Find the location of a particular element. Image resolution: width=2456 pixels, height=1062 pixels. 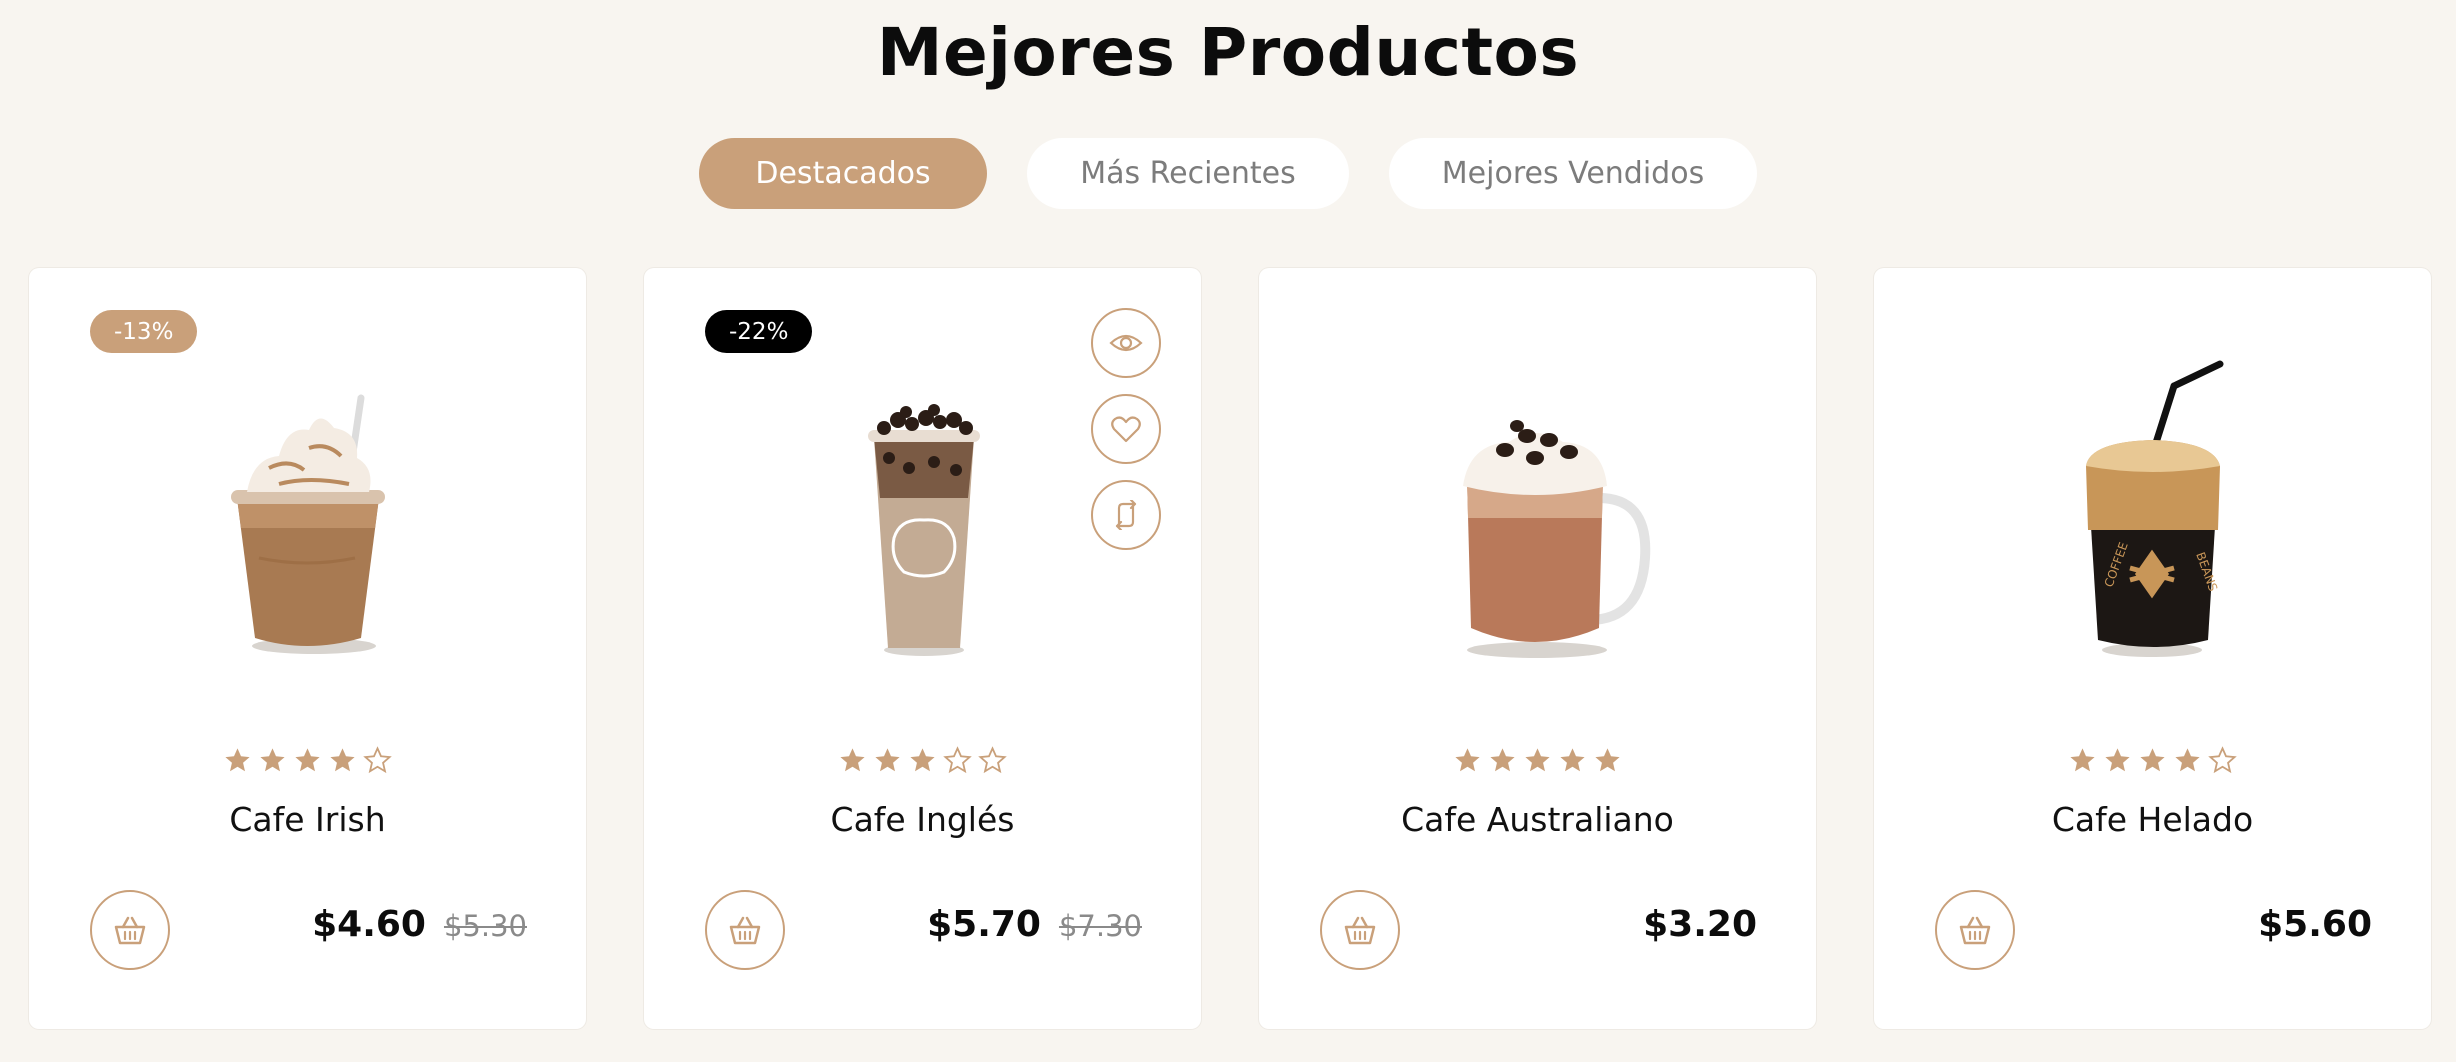

iced-coffee-straw-icon: COFFEE BEANS is located at coordinates (2152, 518).